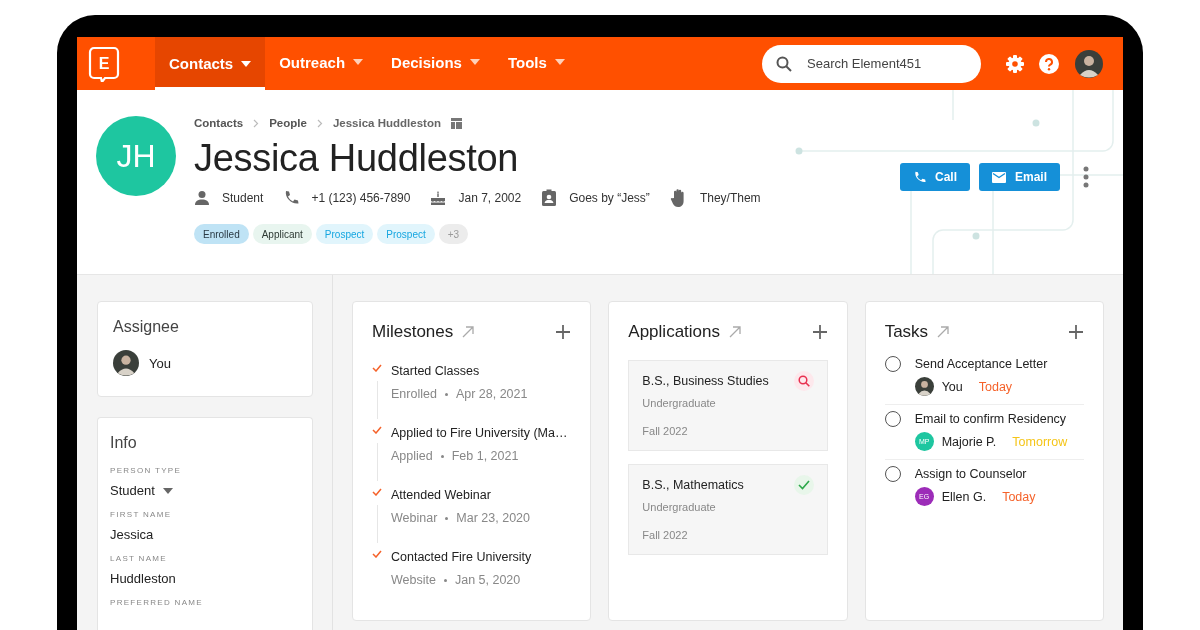  Describe the element at coordinates (221, 234) in the screenshot. I see `tag-chip: Enrolled` at that location.